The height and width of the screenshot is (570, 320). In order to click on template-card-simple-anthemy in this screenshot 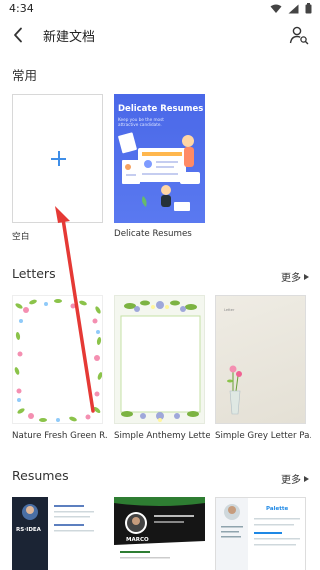, I will do `click(159, 359)`.